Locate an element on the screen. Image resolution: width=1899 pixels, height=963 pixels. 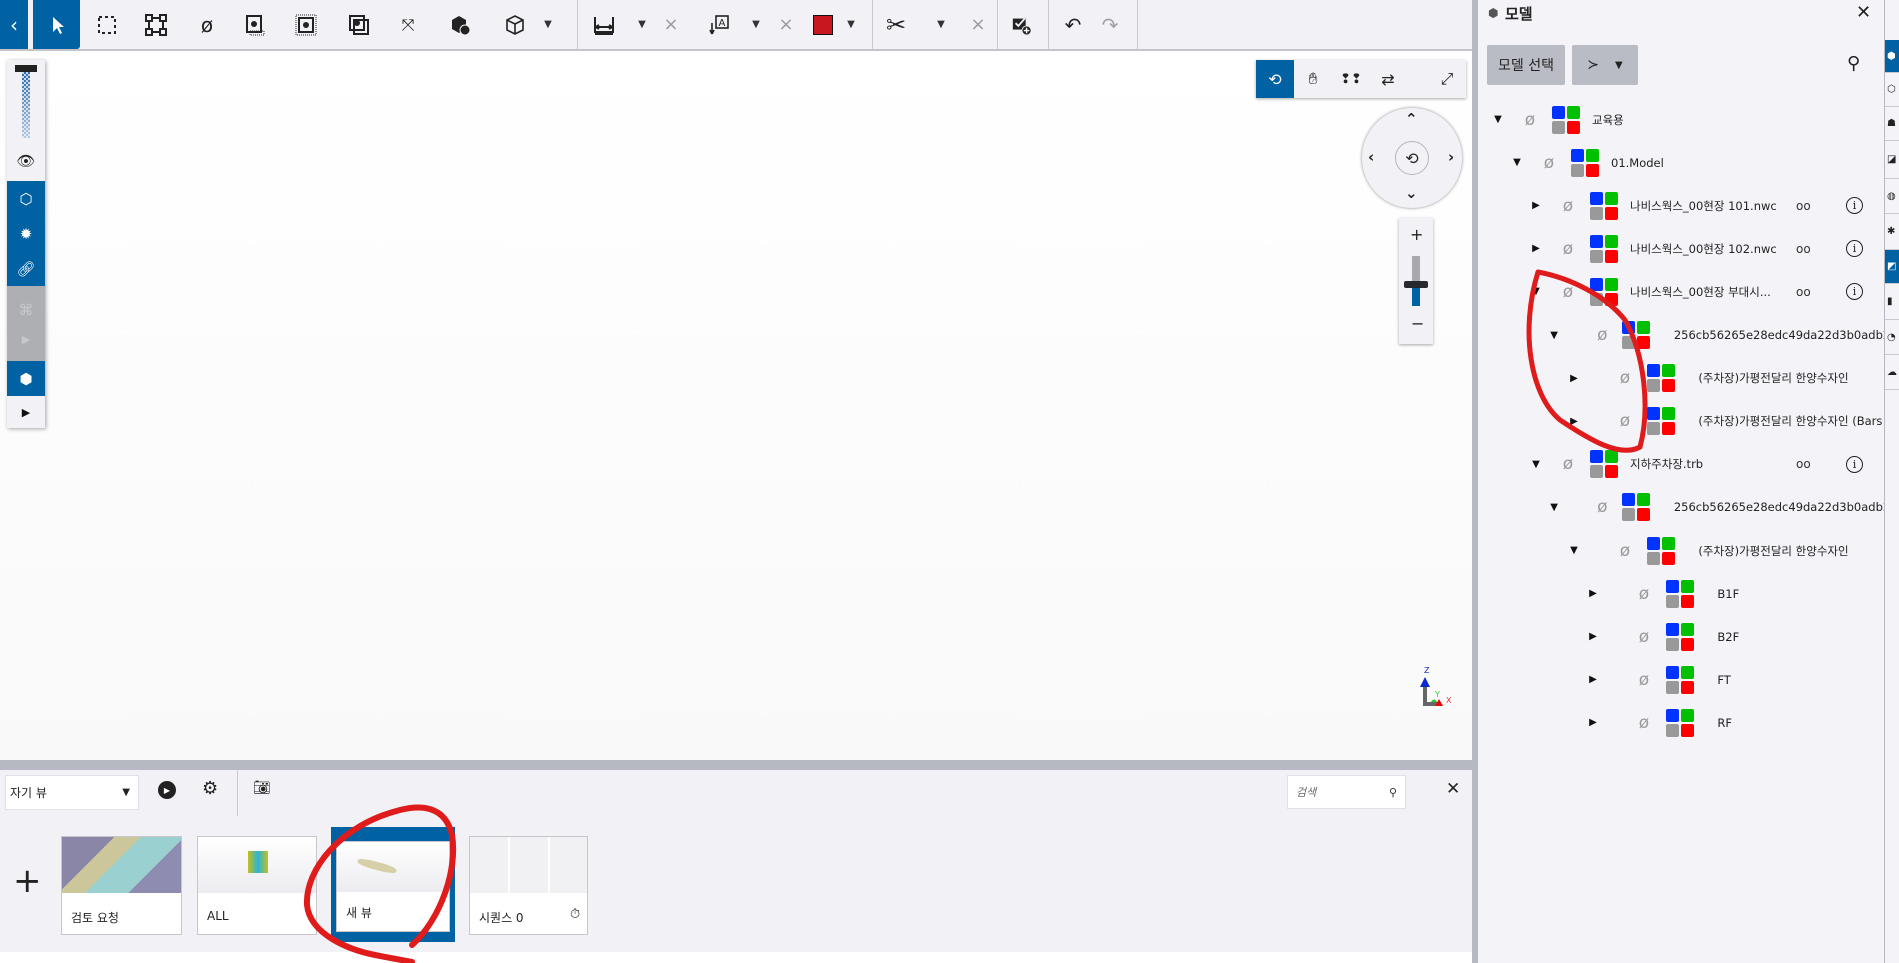
tab-info: ▮ is located at coordinates (1892, 302).